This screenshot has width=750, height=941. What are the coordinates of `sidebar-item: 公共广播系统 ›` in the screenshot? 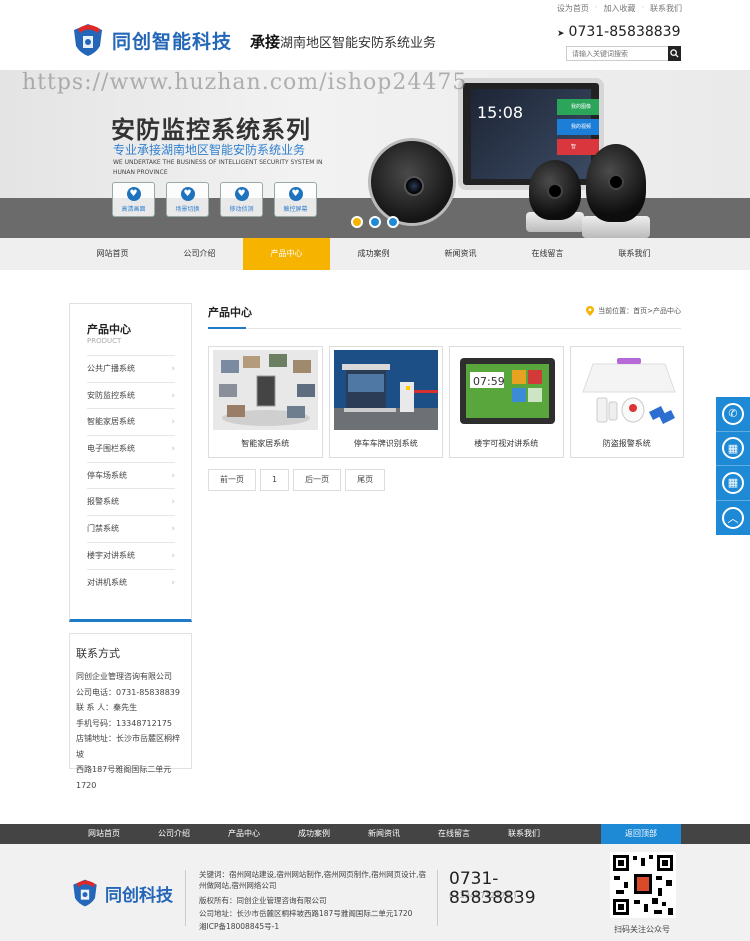 It's located at (131, 368).